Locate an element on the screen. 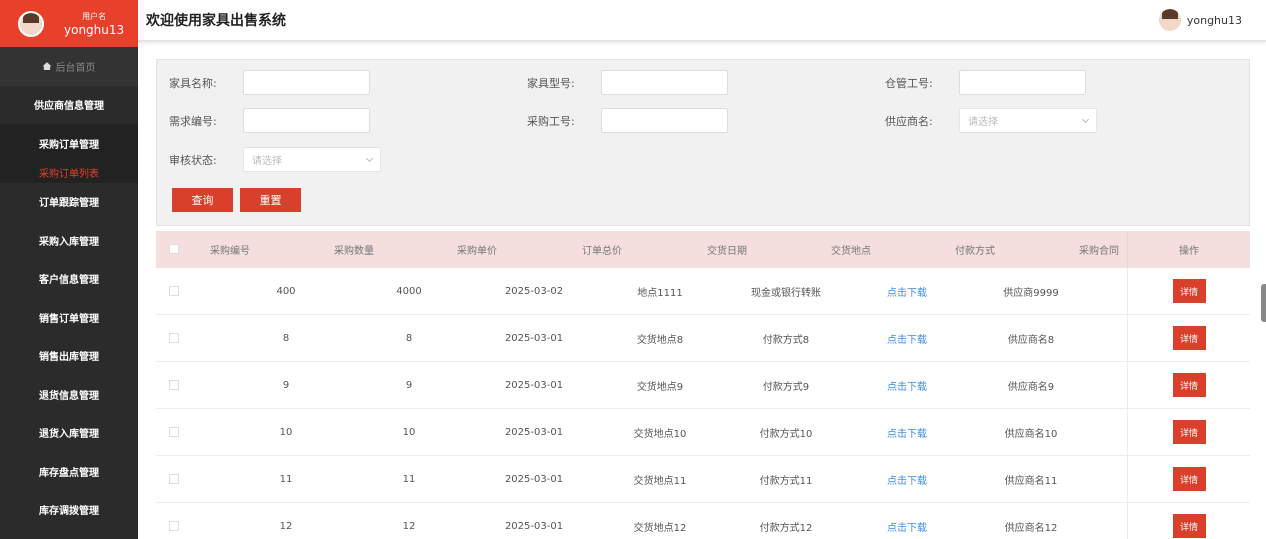 This screenshot has height=539, width=1266. sidebar-item-return-info: 退货信息管理 is located at coordinates (69, 394).